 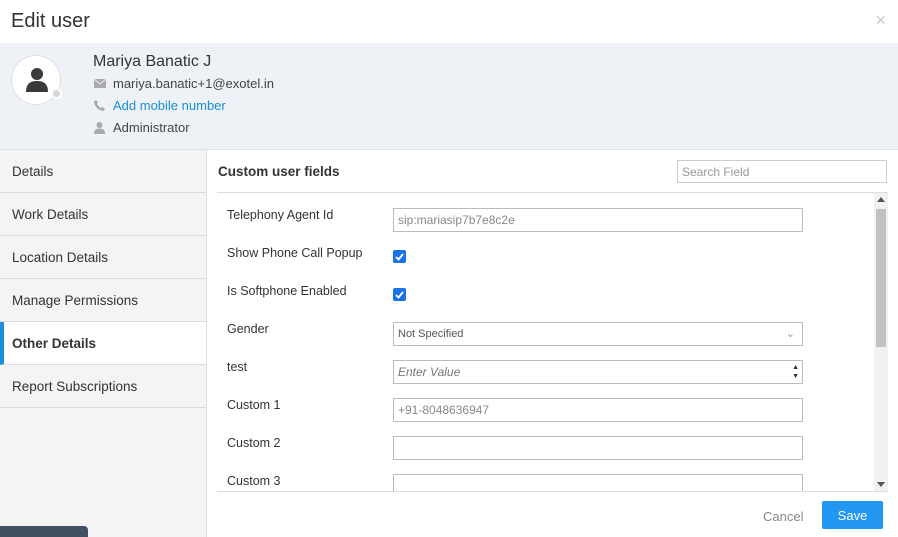 What do you see at coordinates (254, 481) in the screenshot?
I see `field-label: Custom 3` at bounding box center [254, 481].